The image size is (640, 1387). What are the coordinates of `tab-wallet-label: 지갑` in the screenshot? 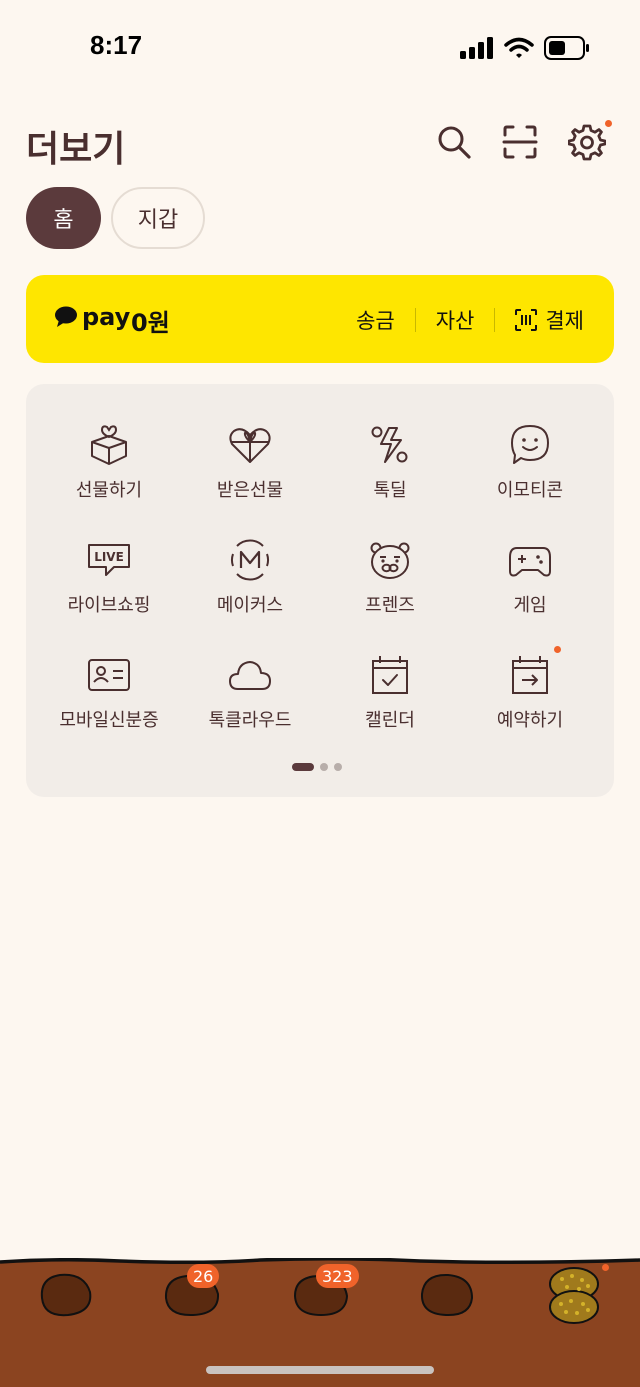 It's located at (158, 220).